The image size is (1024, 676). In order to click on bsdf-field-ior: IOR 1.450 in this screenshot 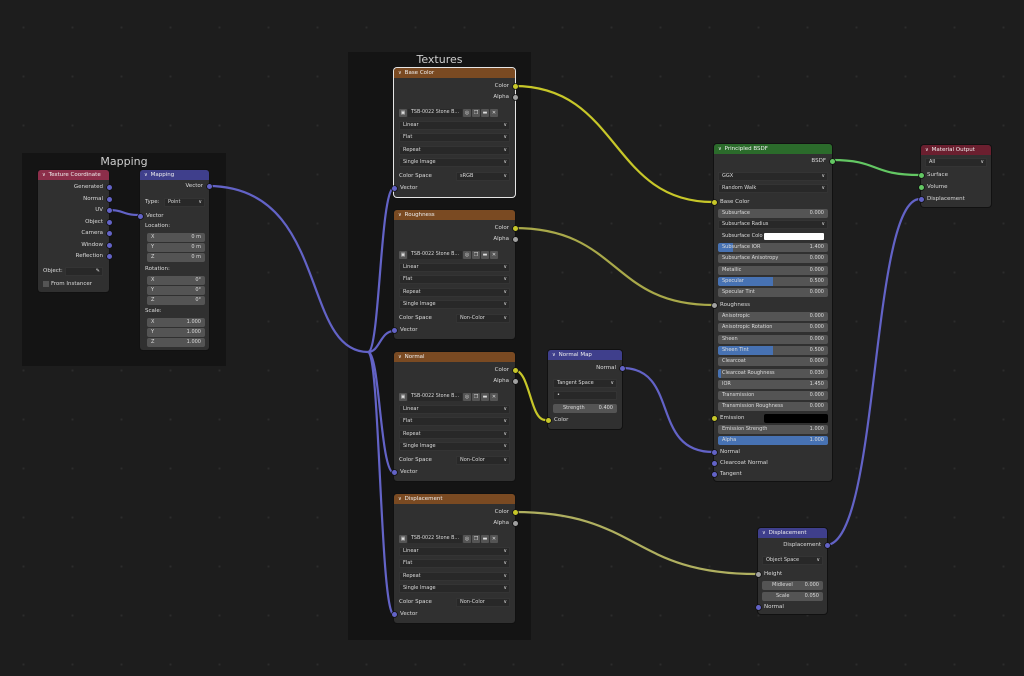, I will do `click(773, 384)`.